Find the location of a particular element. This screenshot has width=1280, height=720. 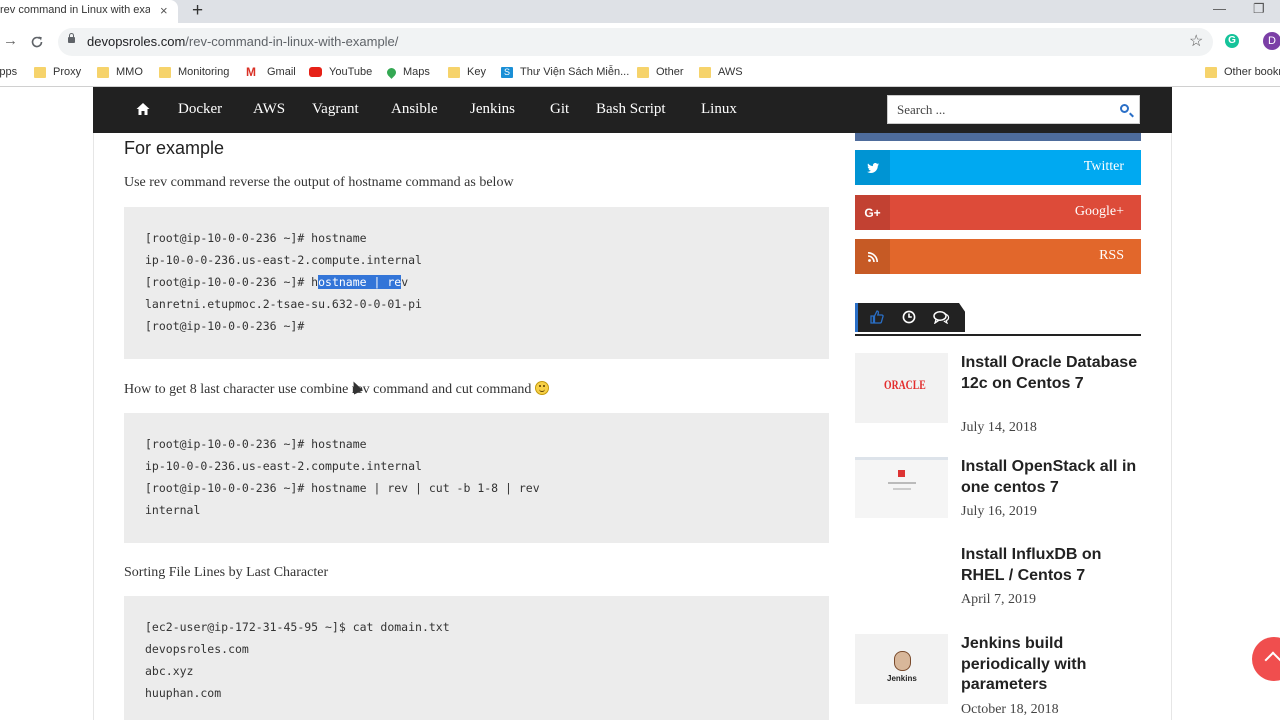

scroll-to-top-button is located at coordinates (1266, 659).